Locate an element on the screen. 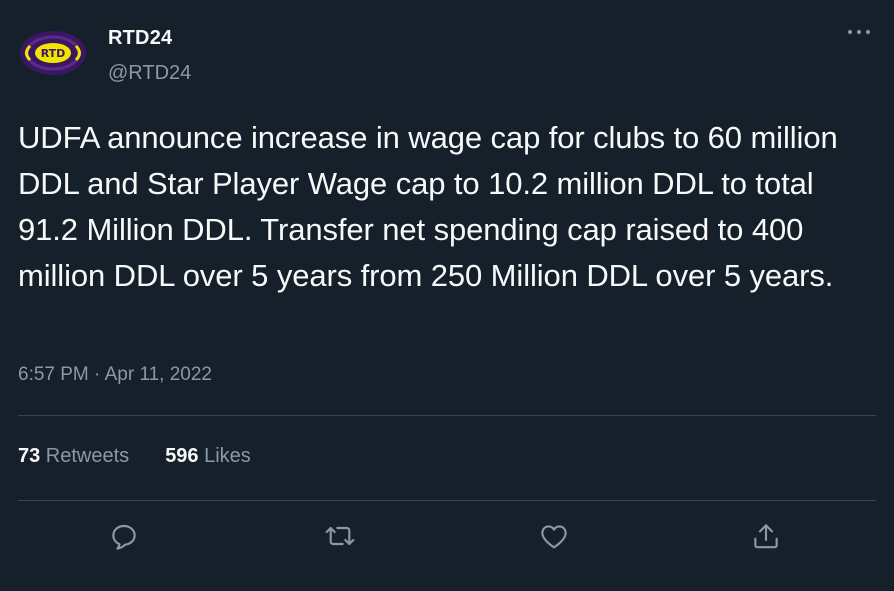  retweets-stat: 73 Retweets is located at coordinates (73, 456).